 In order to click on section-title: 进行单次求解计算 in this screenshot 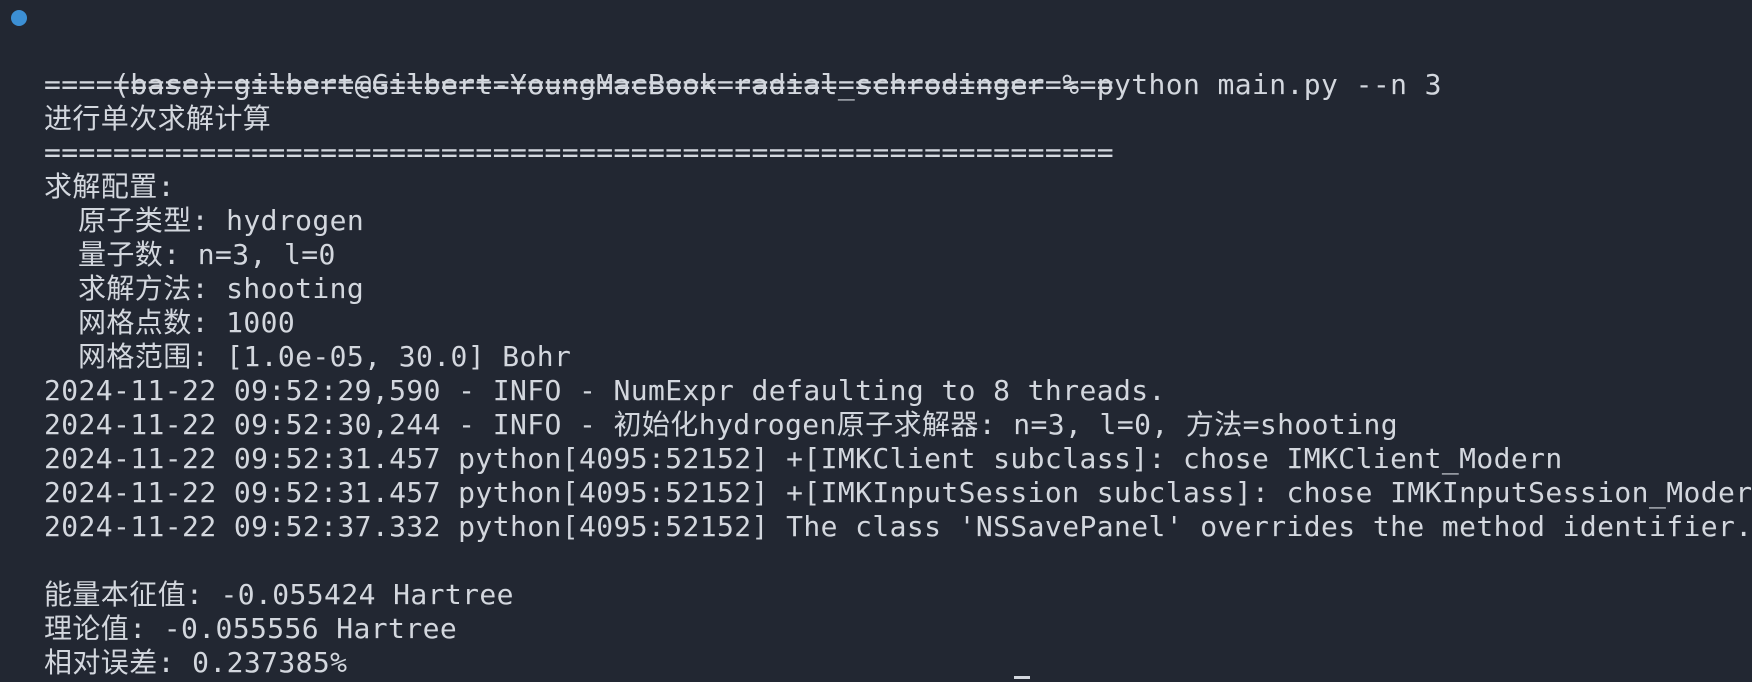, I will do `click(158, 118)`.